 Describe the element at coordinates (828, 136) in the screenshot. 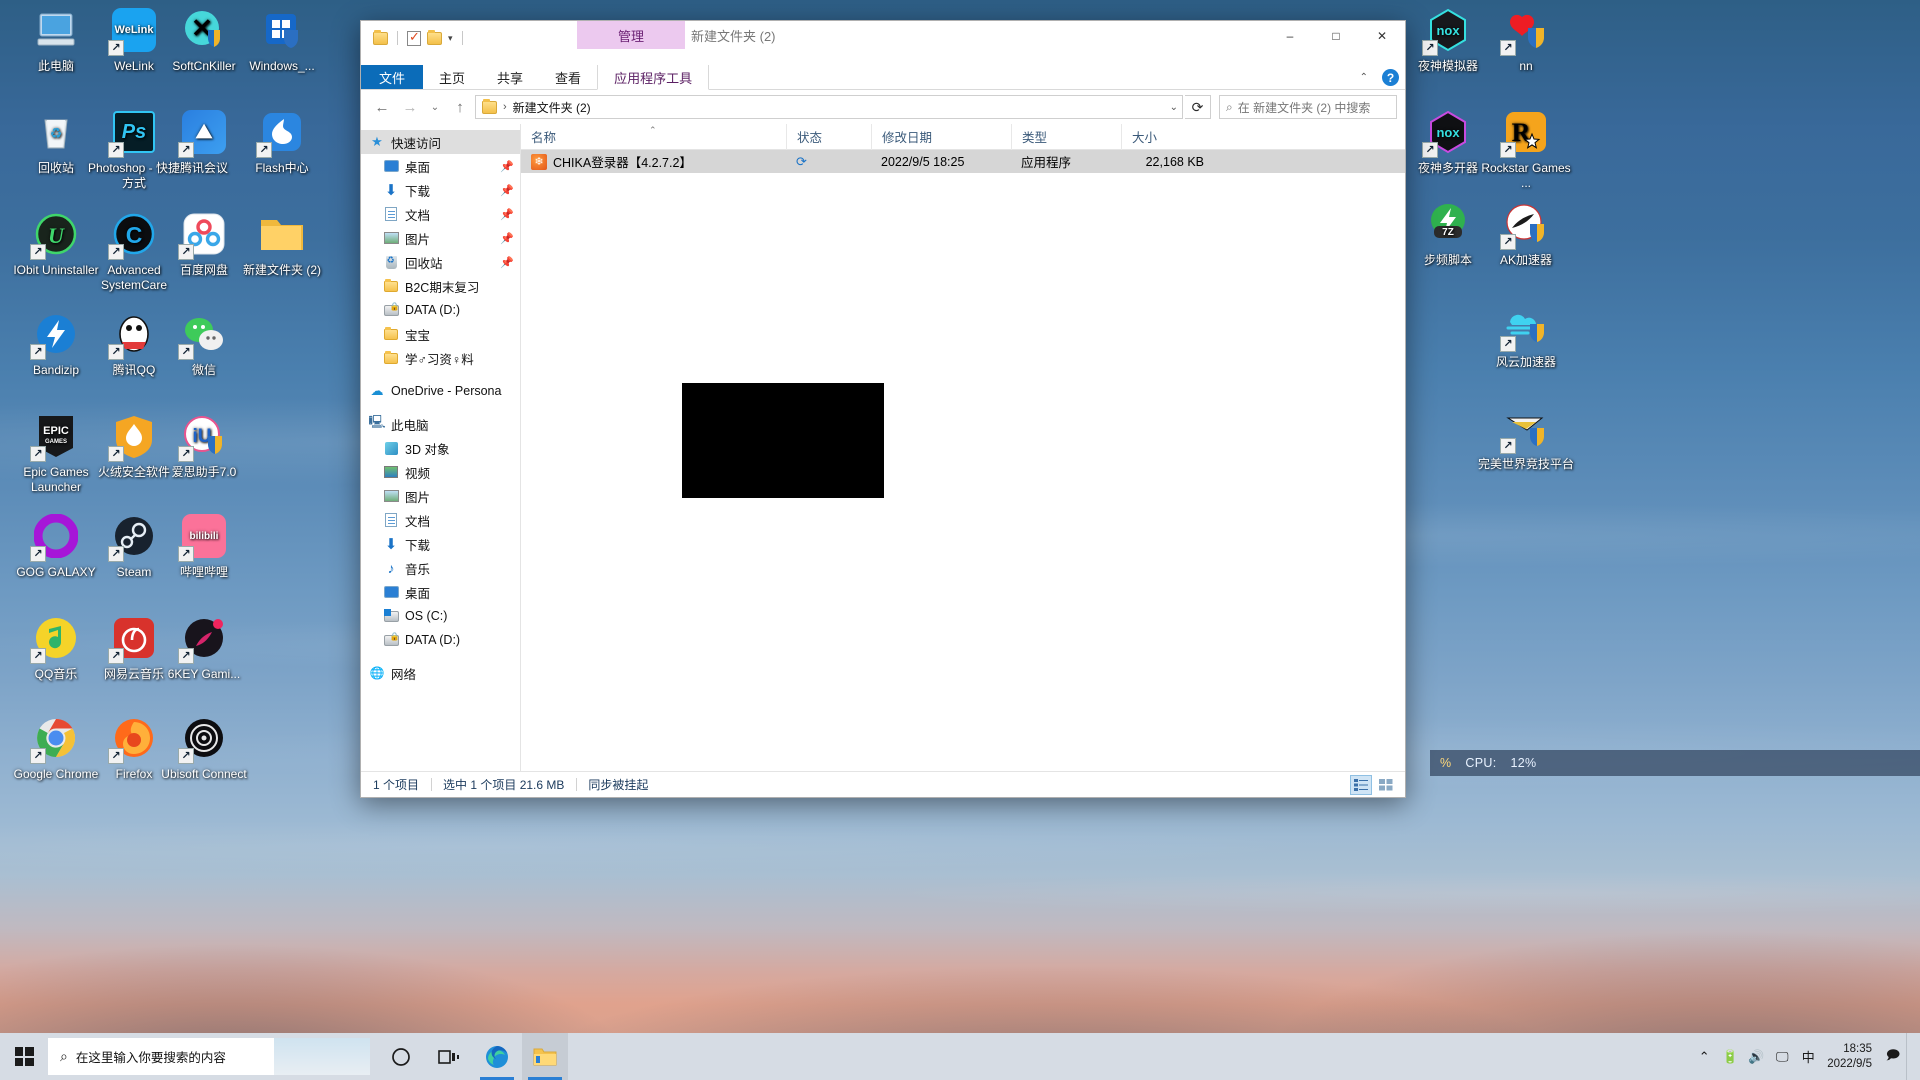

I see `column-header-2: 状态` at that location.